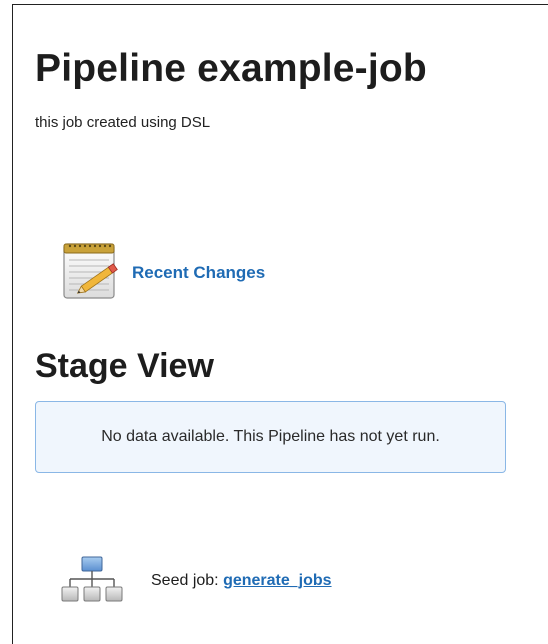 The height and width of the screenshot is (644, 548). I want to click on seed-job-info: Seed job: generate_jobs, so click(241, 581).